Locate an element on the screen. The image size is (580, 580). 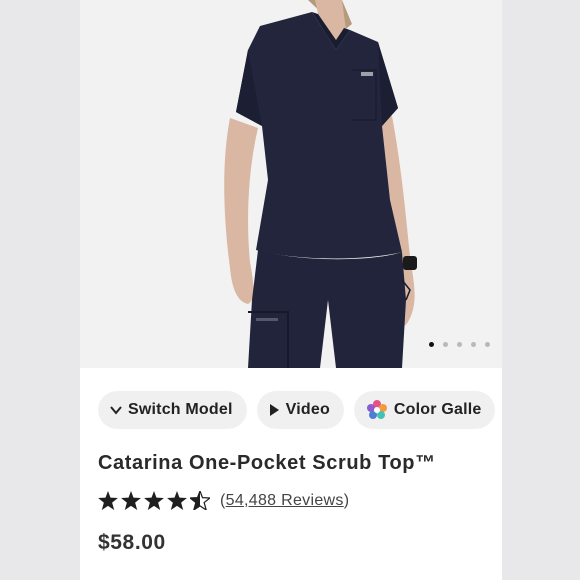
play-icon is located at coordinates (274, 410).